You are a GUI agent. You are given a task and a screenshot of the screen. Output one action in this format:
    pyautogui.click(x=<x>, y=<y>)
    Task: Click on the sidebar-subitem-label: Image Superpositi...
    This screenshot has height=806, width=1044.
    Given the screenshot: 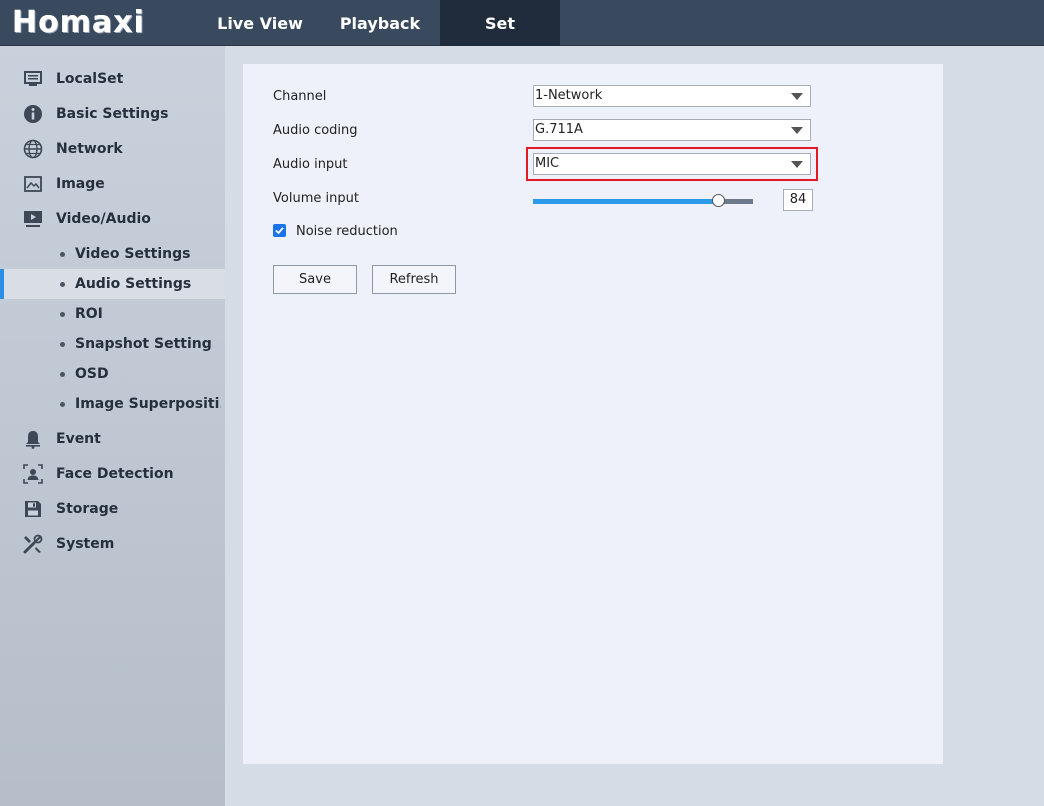 What is the action you would take?
    pyautogui.click(x=148, y=404)
    